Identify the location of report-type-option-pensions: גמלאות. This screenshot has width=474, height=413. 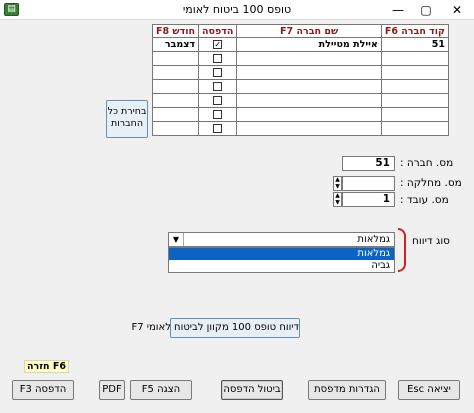
(281, 254).